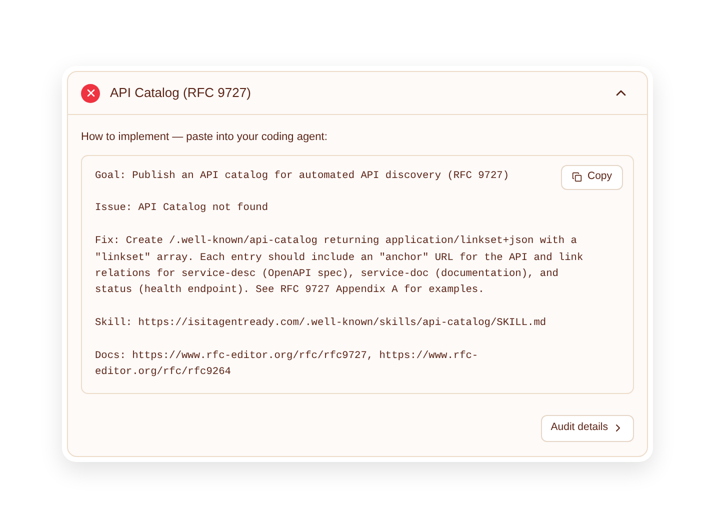  I want to click on prompt-text: Goal: Publish an API catalog for automated API discovery (RFC 9727), so click(302, 176).